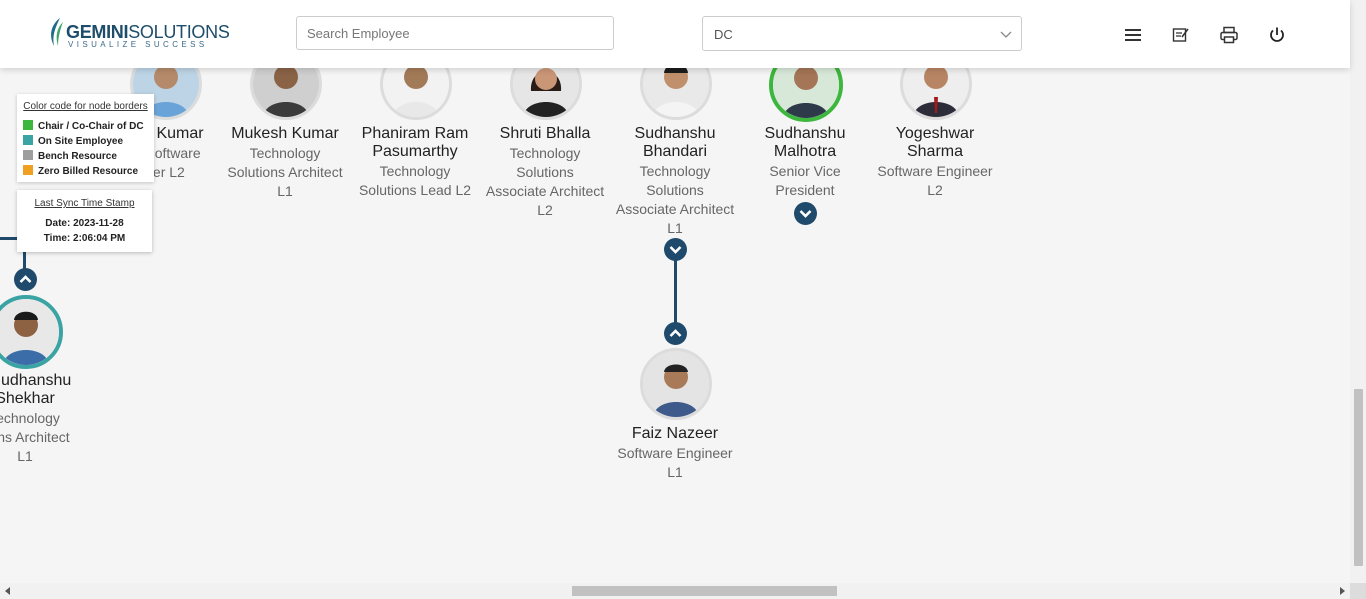 This screenshot has width=1366, height=599. I want to click on leaf-logo-icon, so click(57, 32).